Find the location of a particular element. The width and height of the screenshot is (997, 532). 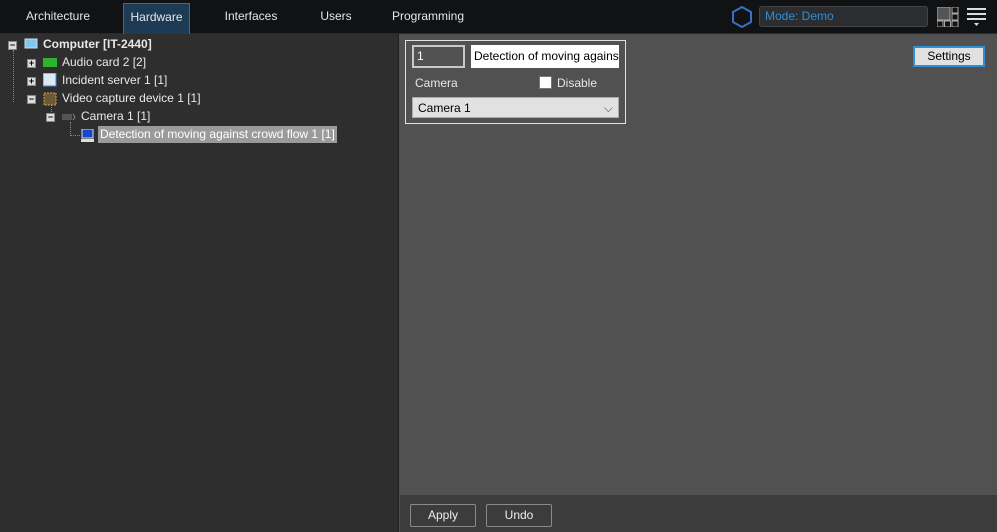

tree-node-computer: Computer [IT-2440] is located at coordinates (97, 44).